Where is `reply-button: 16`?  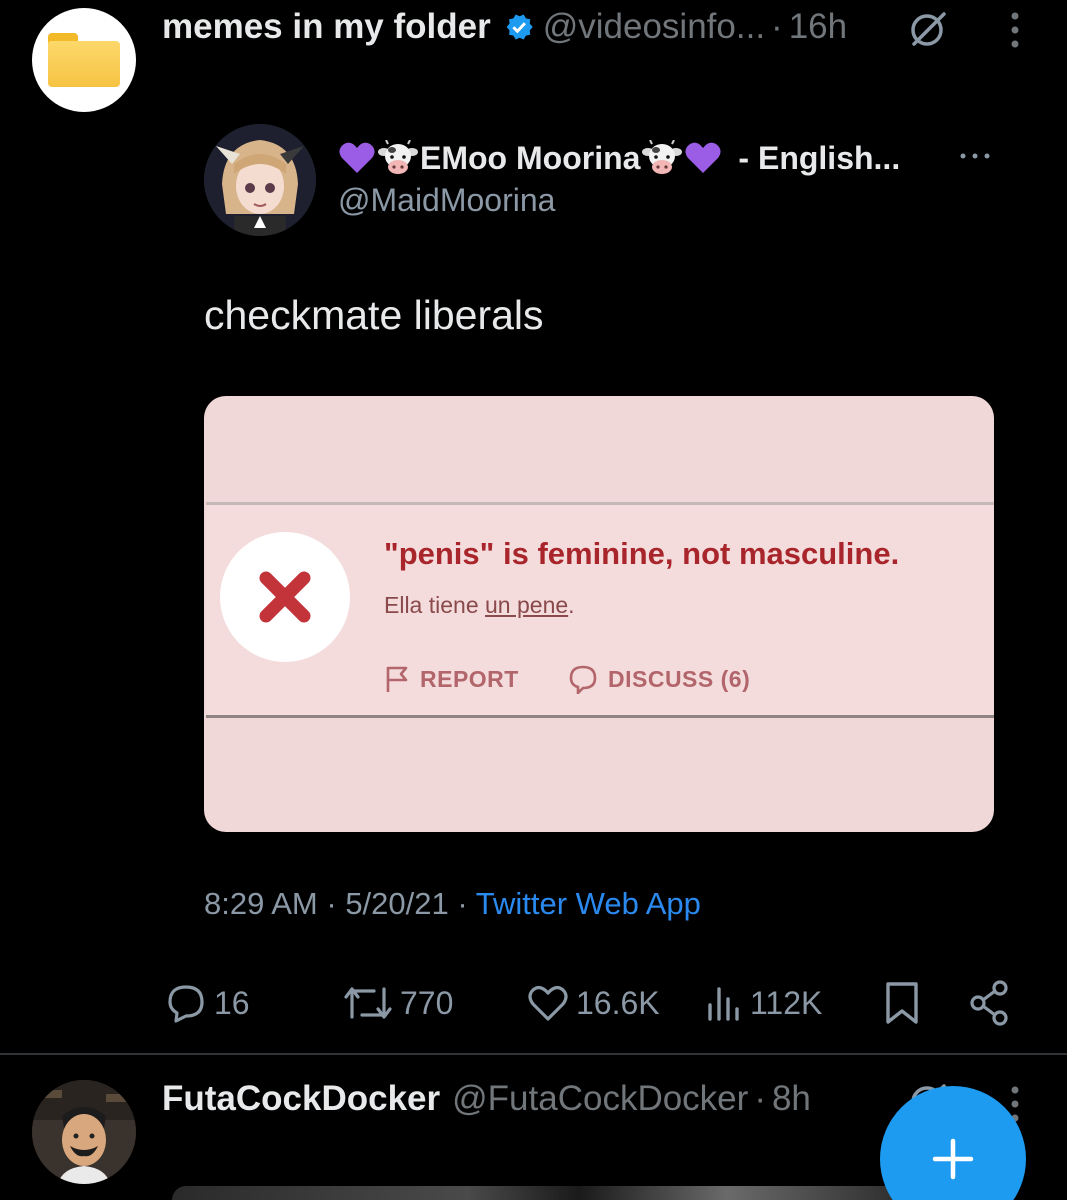
reply-button: 16 is located at coordinates (207, 1003).